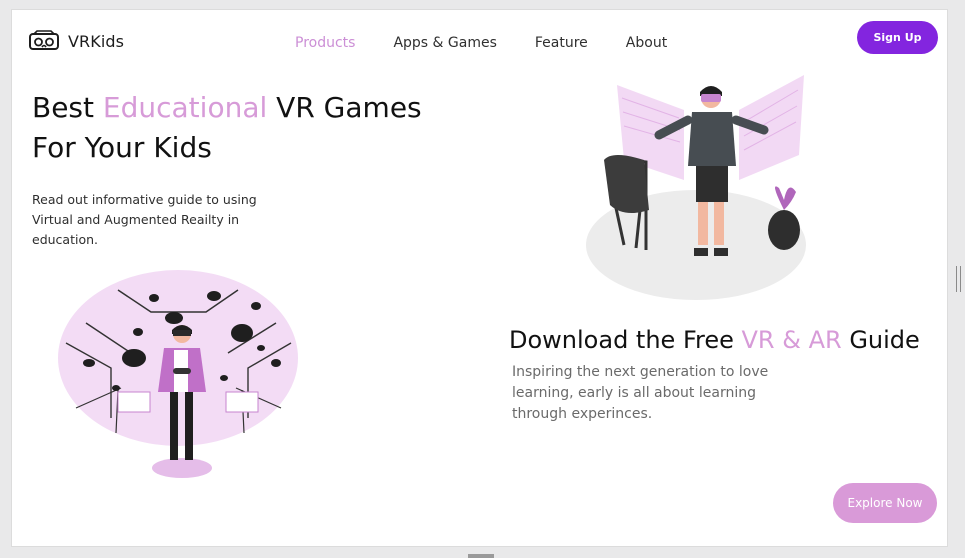 The height and width of the screenshot is (558, 965). I want to click on vr-headset-icon, so click(44, 40).